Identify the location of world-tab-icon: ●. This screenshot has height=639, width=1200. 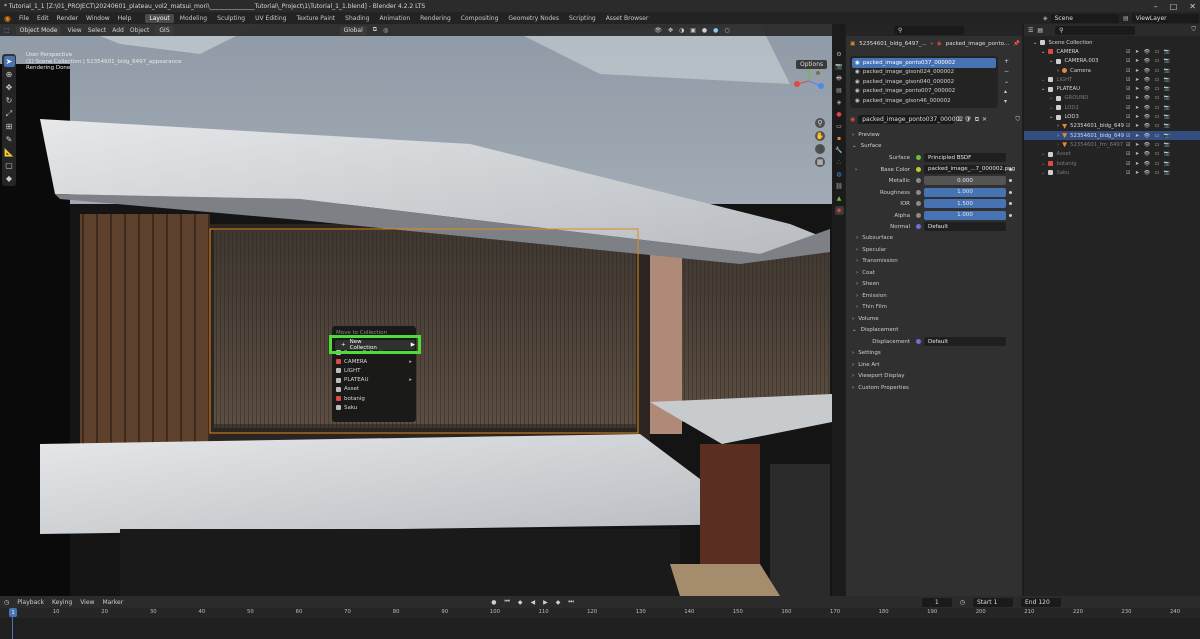
(839, 114).